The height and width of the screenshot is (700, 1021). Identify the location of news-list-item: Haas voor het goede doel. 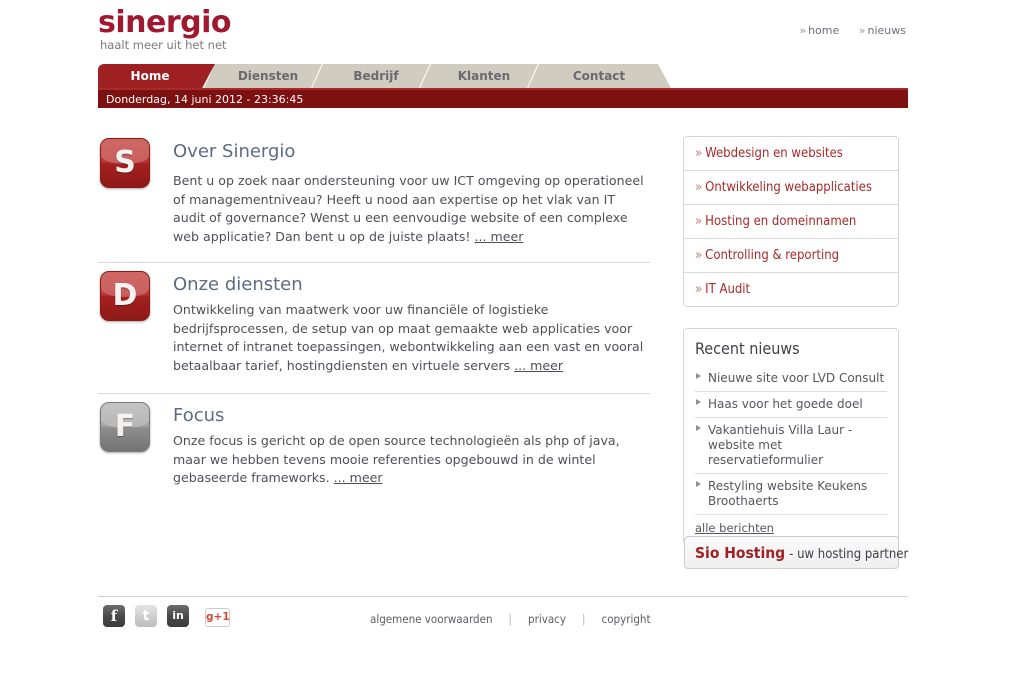
(791, 405).